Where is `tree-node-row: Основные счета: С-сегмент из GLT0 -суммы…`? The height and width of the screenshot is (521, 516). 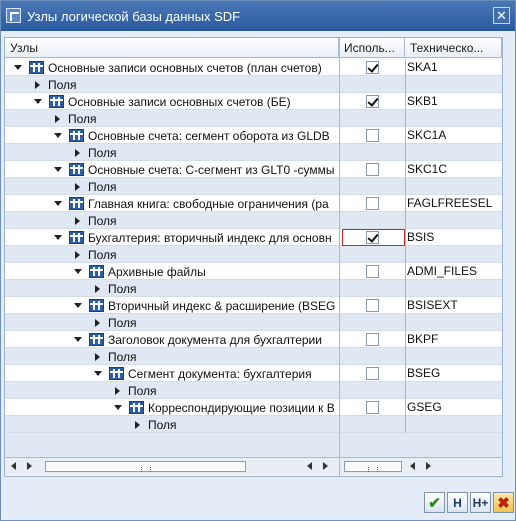 tree-node-row: Основные счета: С-сегмент из GLT0 -суммы… is located at coordinates (253, 169).